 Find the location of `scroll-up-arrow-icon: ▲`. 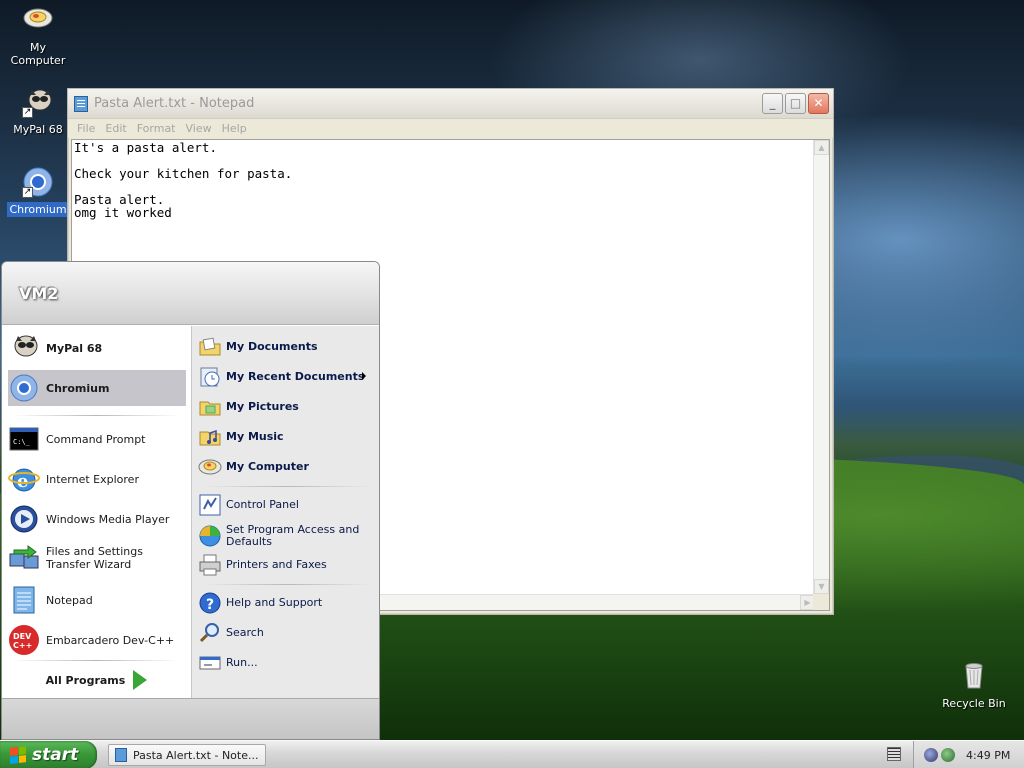

scroll-up-arrow-icon: ▲ is located at coordinates (821, 147).